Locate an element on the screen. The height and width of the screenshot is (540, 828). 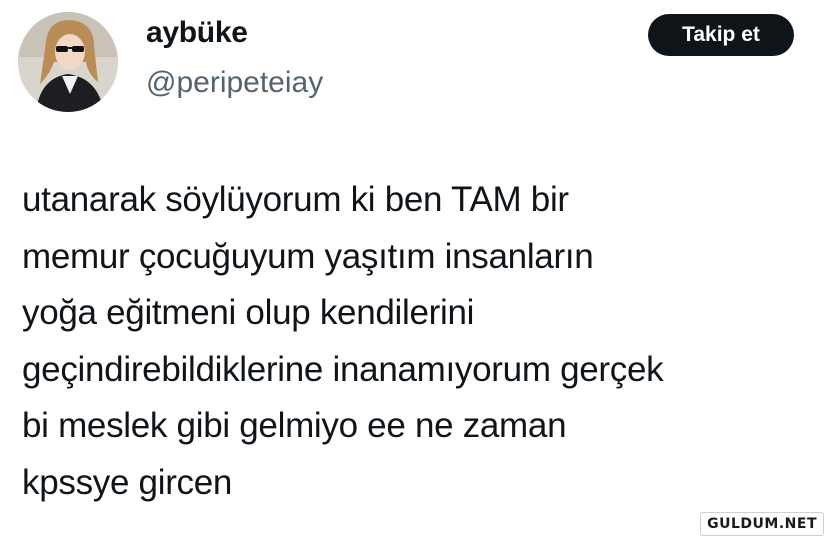
tweet-text-line: bi meslek gibi gelmiyo ee ne zaman is located at coordinates (294, 425).